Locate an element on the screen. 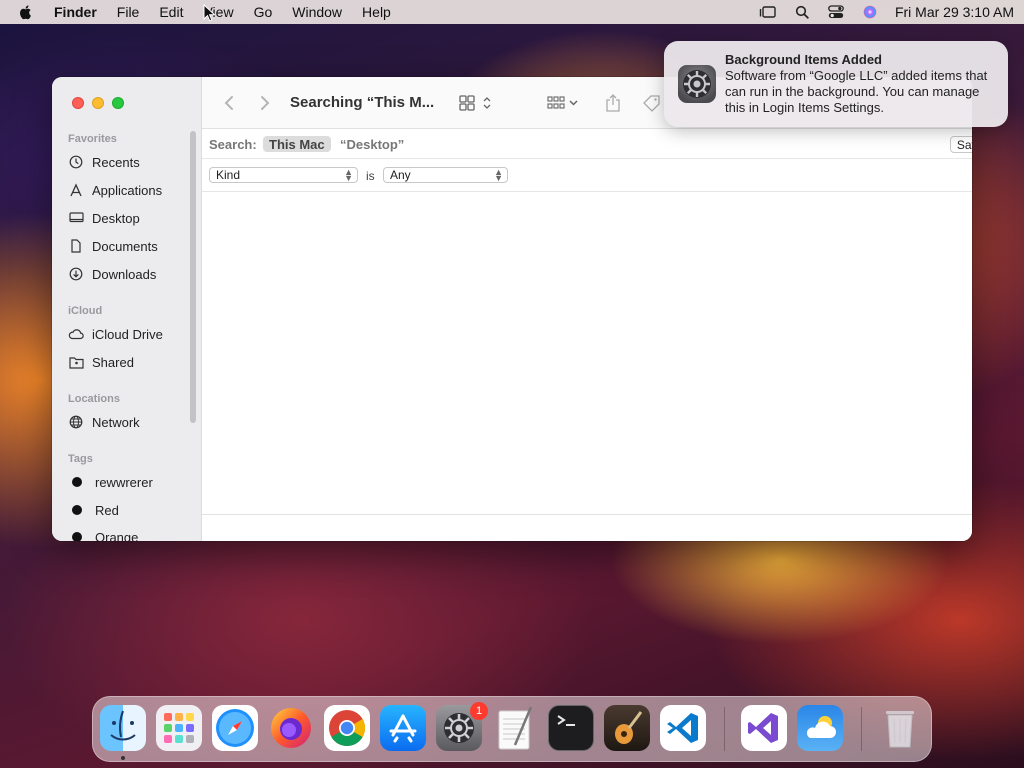 The height and width of the screenshot is (768, 1024). sidebar-item-label: Applications is located at coordinates (127, 190).